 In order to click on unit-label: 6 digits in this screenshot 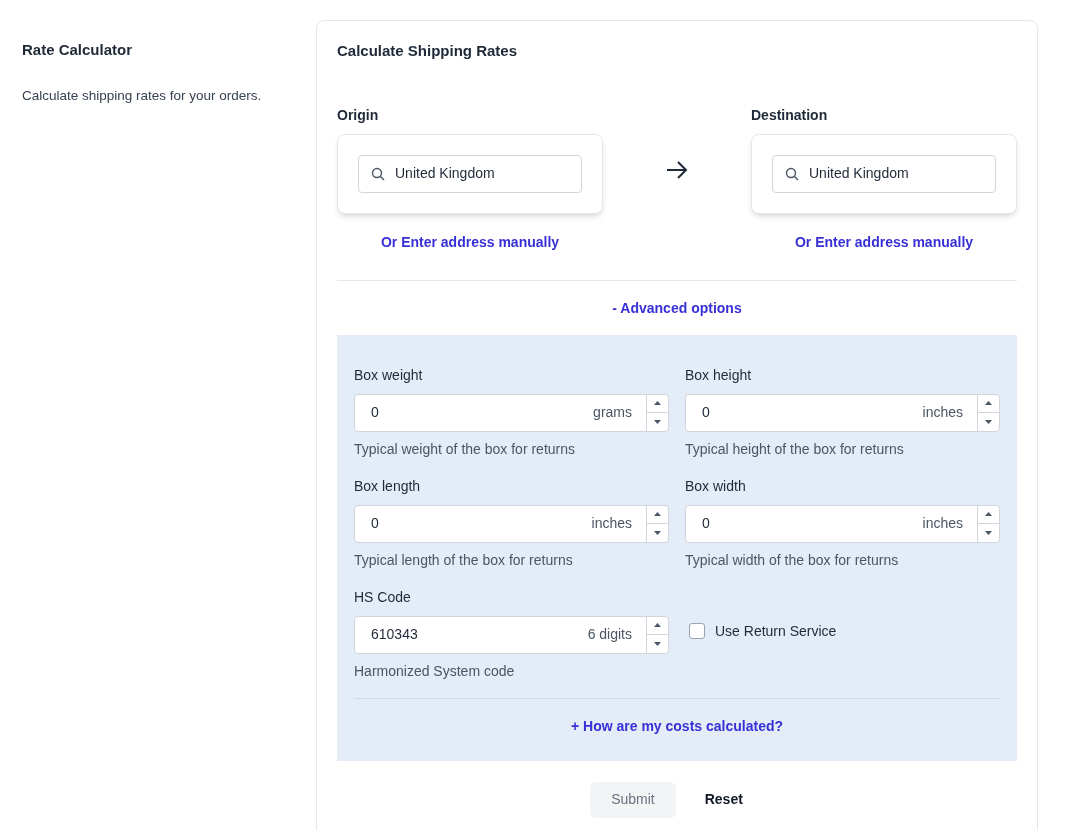, I will do `click(610, 634)`.